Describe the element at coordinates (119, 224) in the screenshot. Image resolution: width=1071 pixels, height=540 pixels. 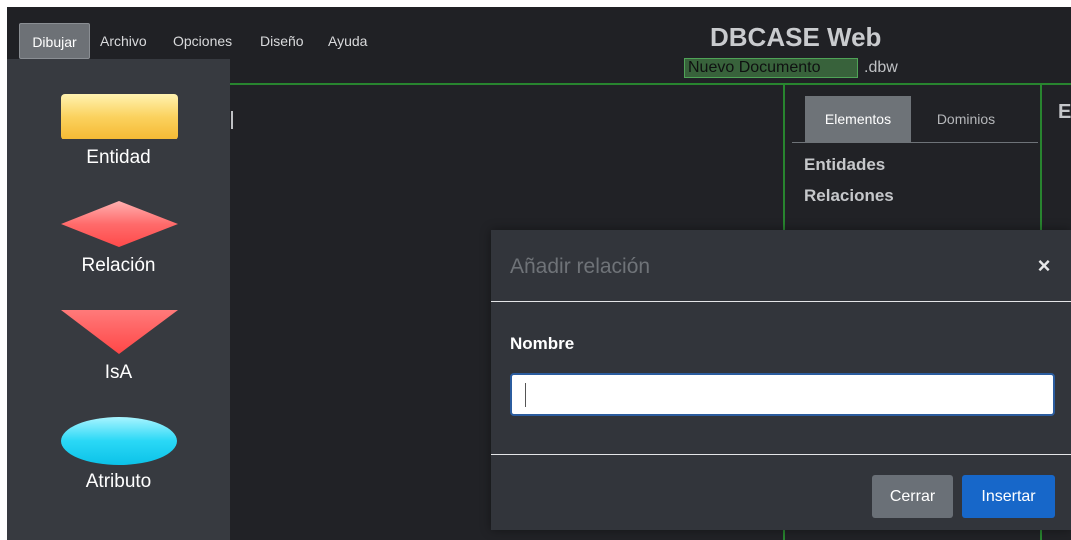
I see `relation-diamond-icon` at that location.